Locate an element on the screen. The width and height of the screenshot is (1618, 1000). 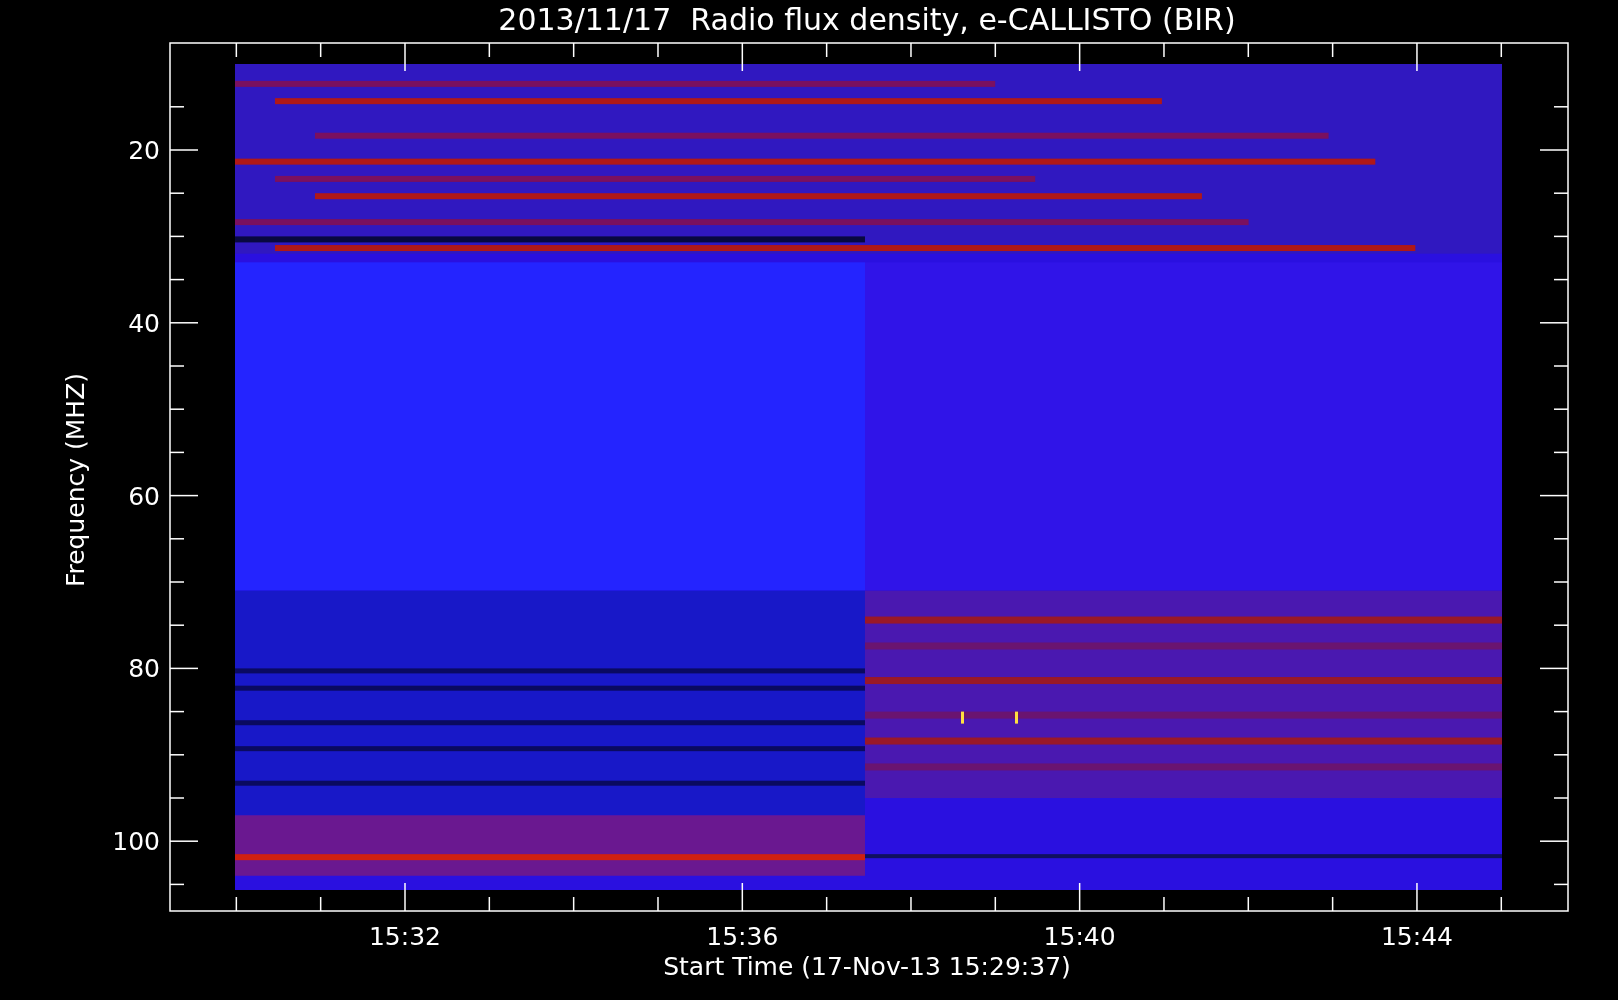
chart-title: 2013/11/17 Radio flux density, e-CALLISTO (BIR) is located at coordinates (867, 19).